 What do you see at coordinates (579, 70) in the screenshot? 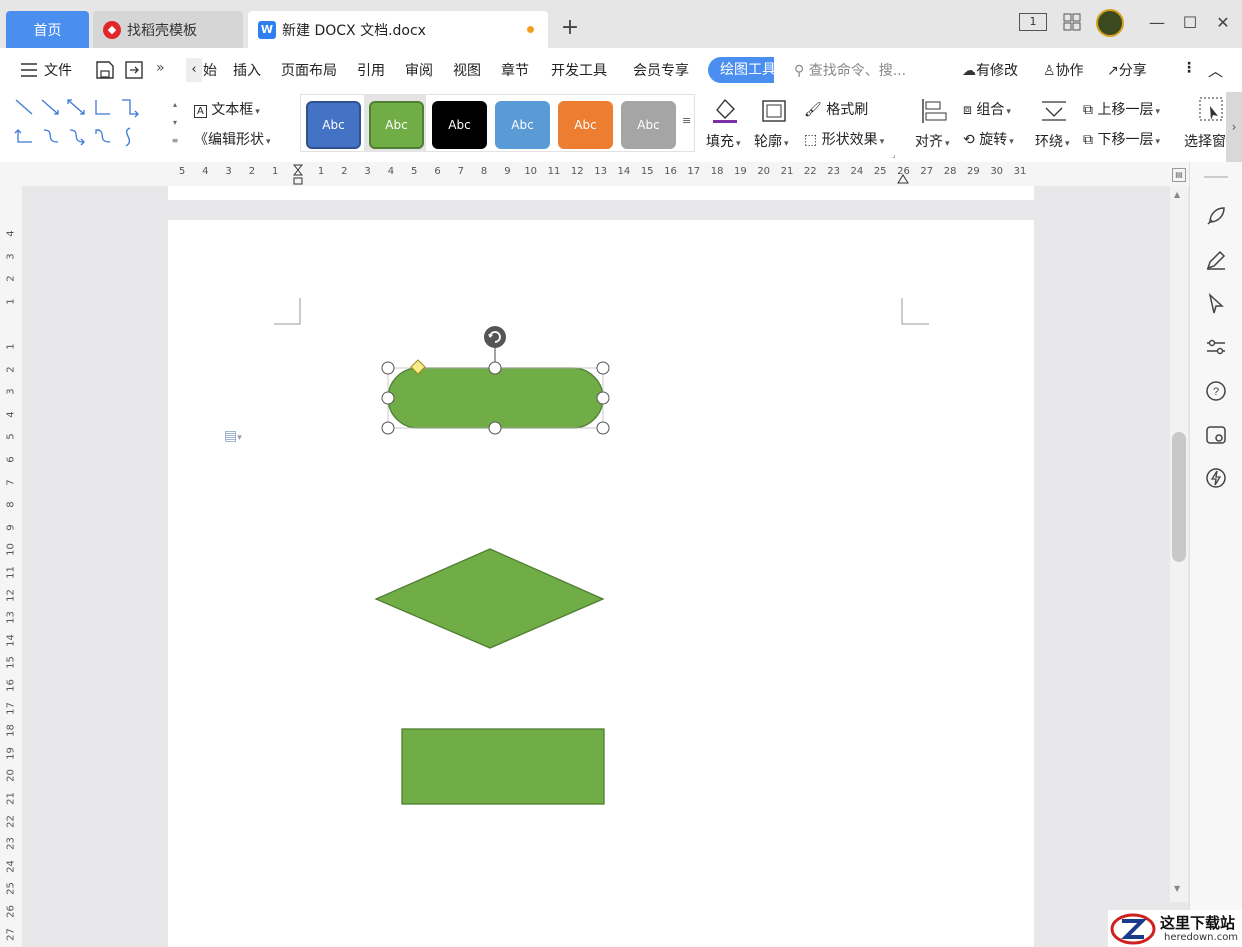
I see `menu-devtools: 开发工具` at bounding box center [579, 70].